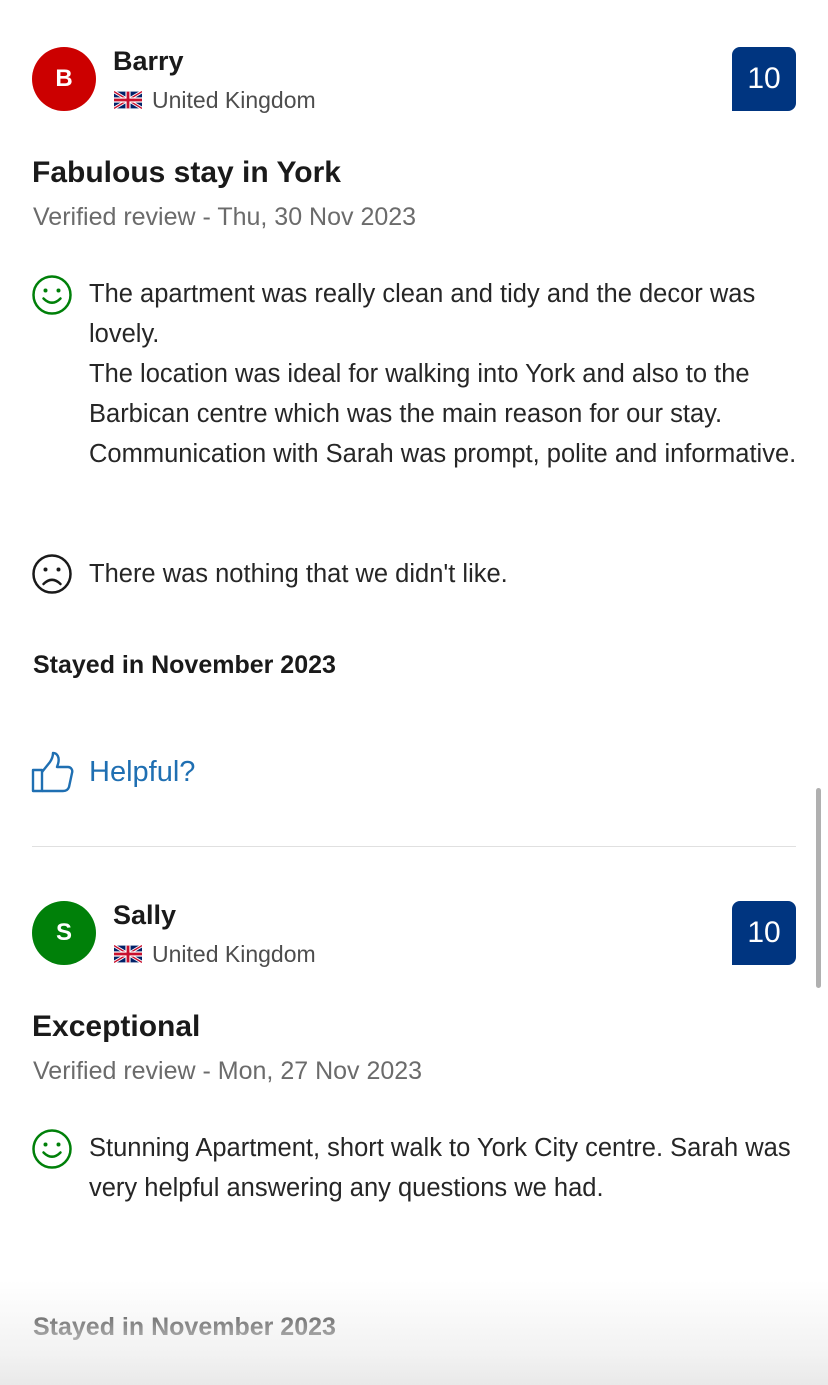 The width and height of the screenshot is (828, 1385). I want to click on avatar: S, so click(64, 933).